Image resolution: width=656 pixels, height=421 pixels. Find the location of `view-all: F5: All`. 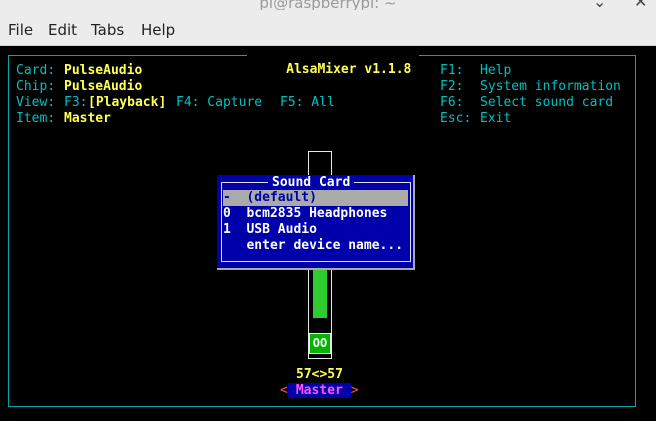

view-all: F5: All is located at coordinates (307, 103).